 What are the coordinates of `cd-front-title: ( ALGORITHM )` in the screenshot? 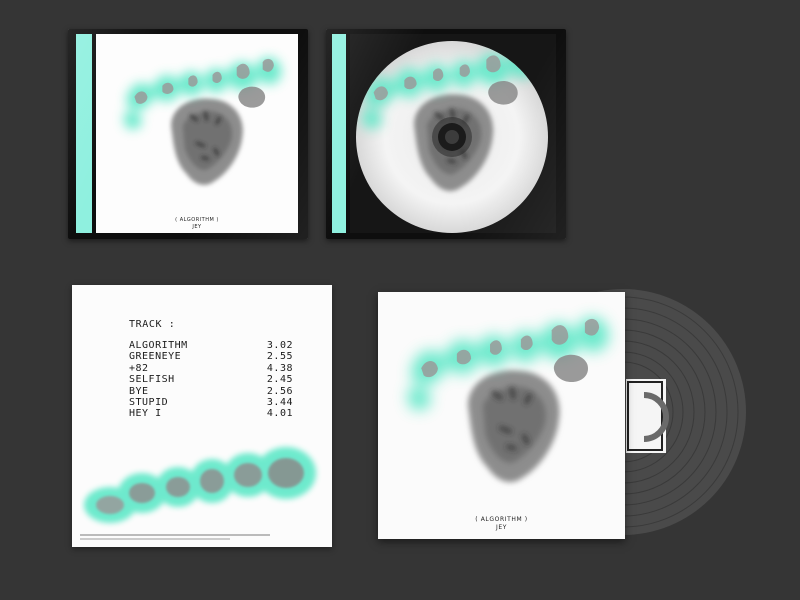 It's located at (197, 220).